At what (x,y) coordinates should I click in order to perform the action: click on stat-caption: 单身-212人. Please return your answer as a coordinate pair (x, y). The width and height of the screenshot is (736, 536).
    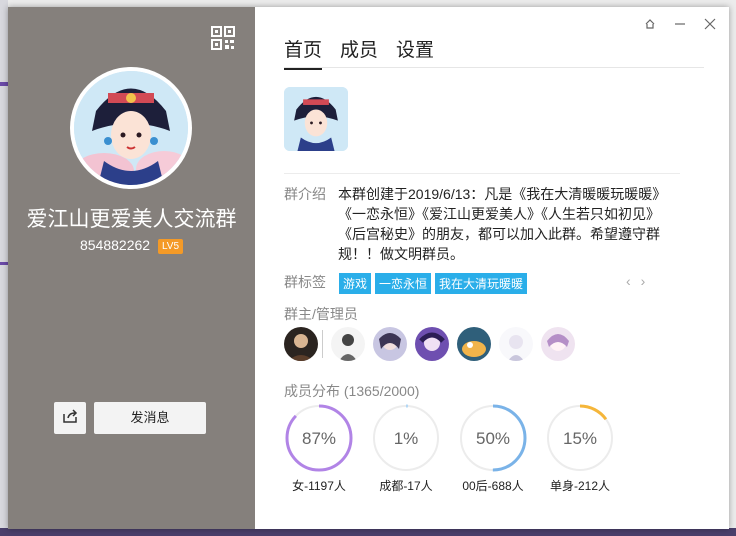
    Looking at the image, I should click on (580, 486).